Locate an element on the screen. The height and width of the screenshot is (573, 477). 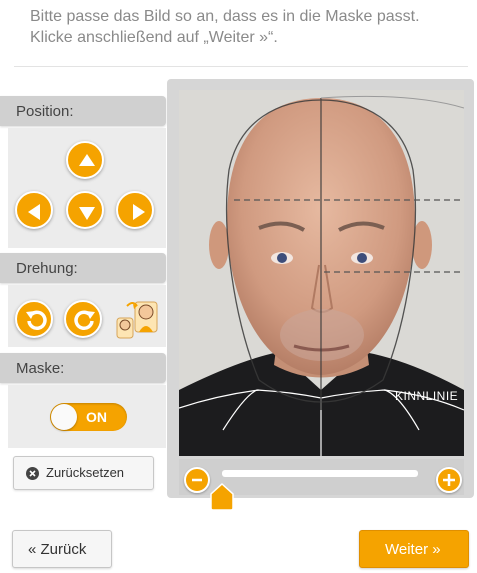
mirror-image-button is located at coordinates (138, 318).